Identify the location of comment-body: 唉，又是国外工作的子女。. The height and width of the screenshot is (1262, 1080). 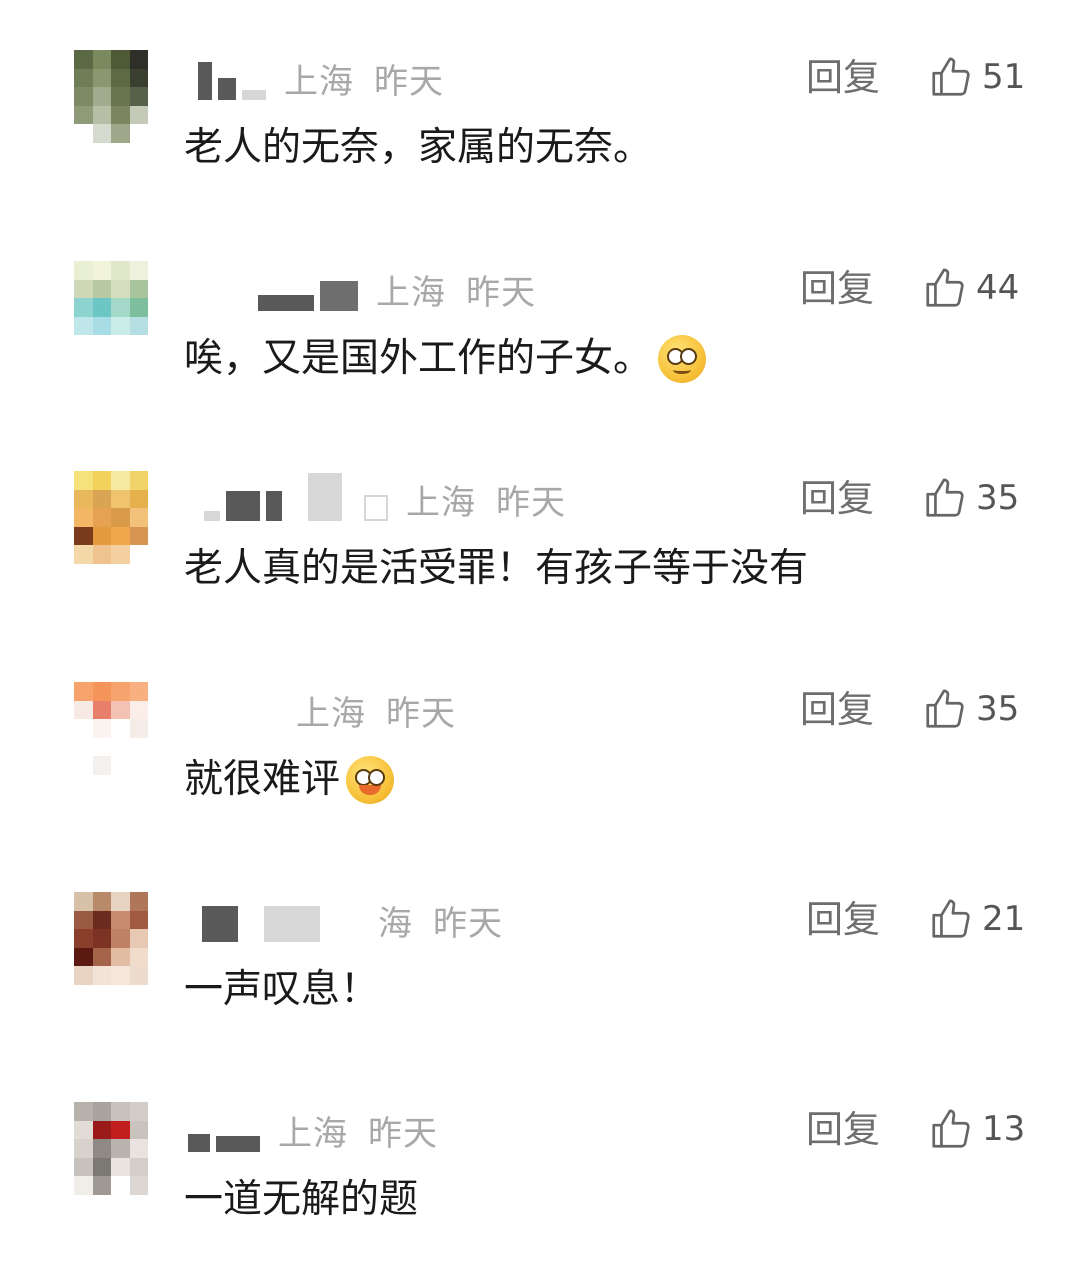
(418, 358).